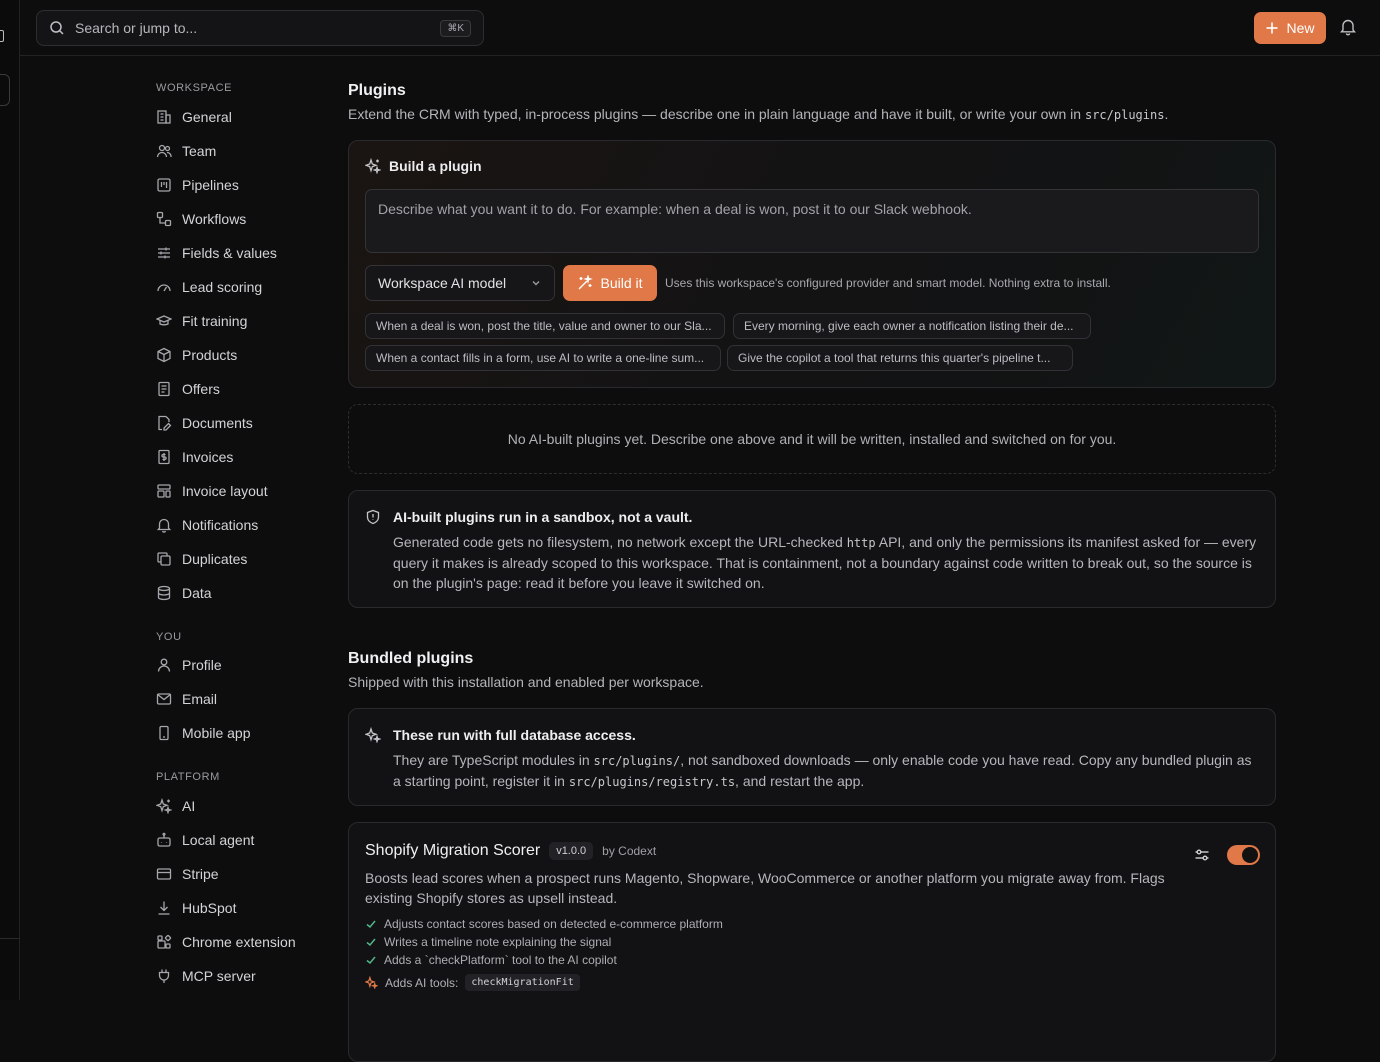  What do you see at coordinates (164, 355) in the screenshot?
I see `box-icon` at bounding box center [164, 355].